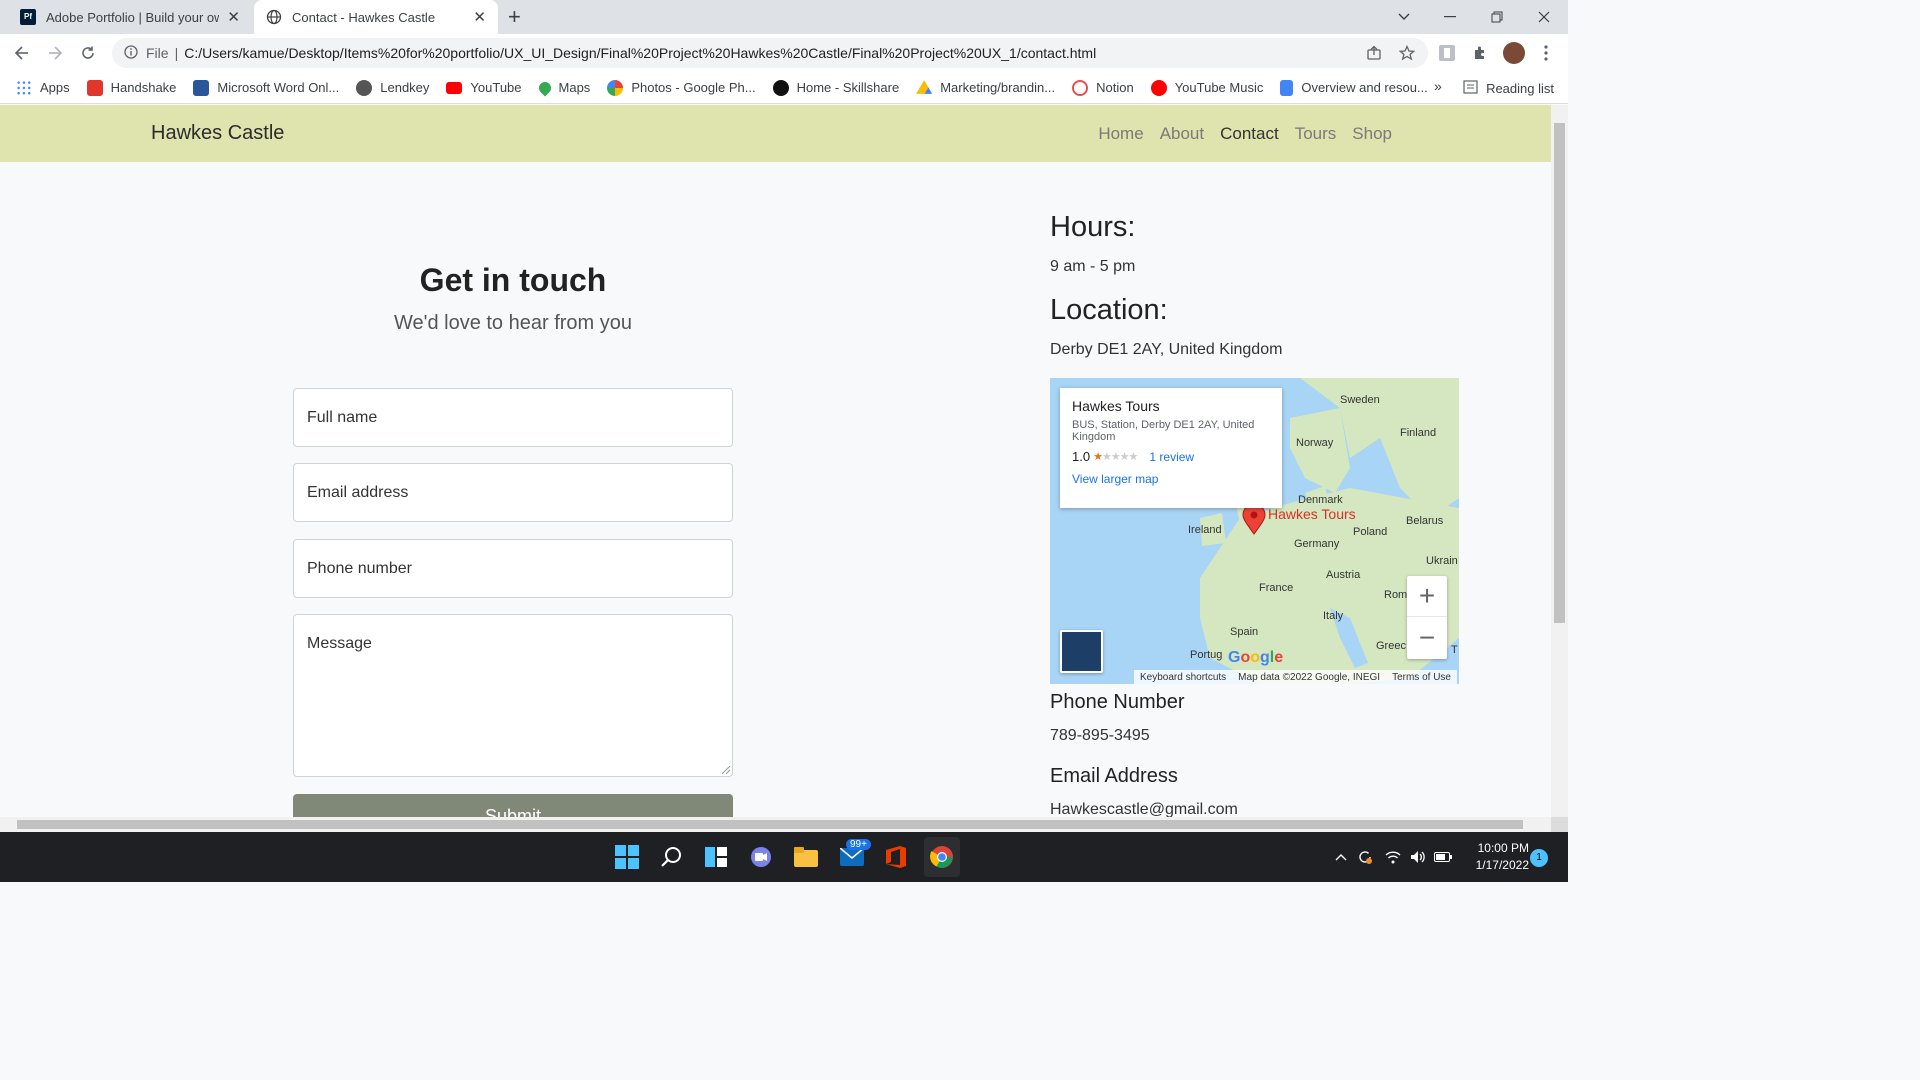 Image resolution: width=1920 pixels, height=1080 pixels. What do you see at coordinates (217, 133) in the screenshot?
I see `site-brand: Hawkes Castle` at bounding box center [217, 133].